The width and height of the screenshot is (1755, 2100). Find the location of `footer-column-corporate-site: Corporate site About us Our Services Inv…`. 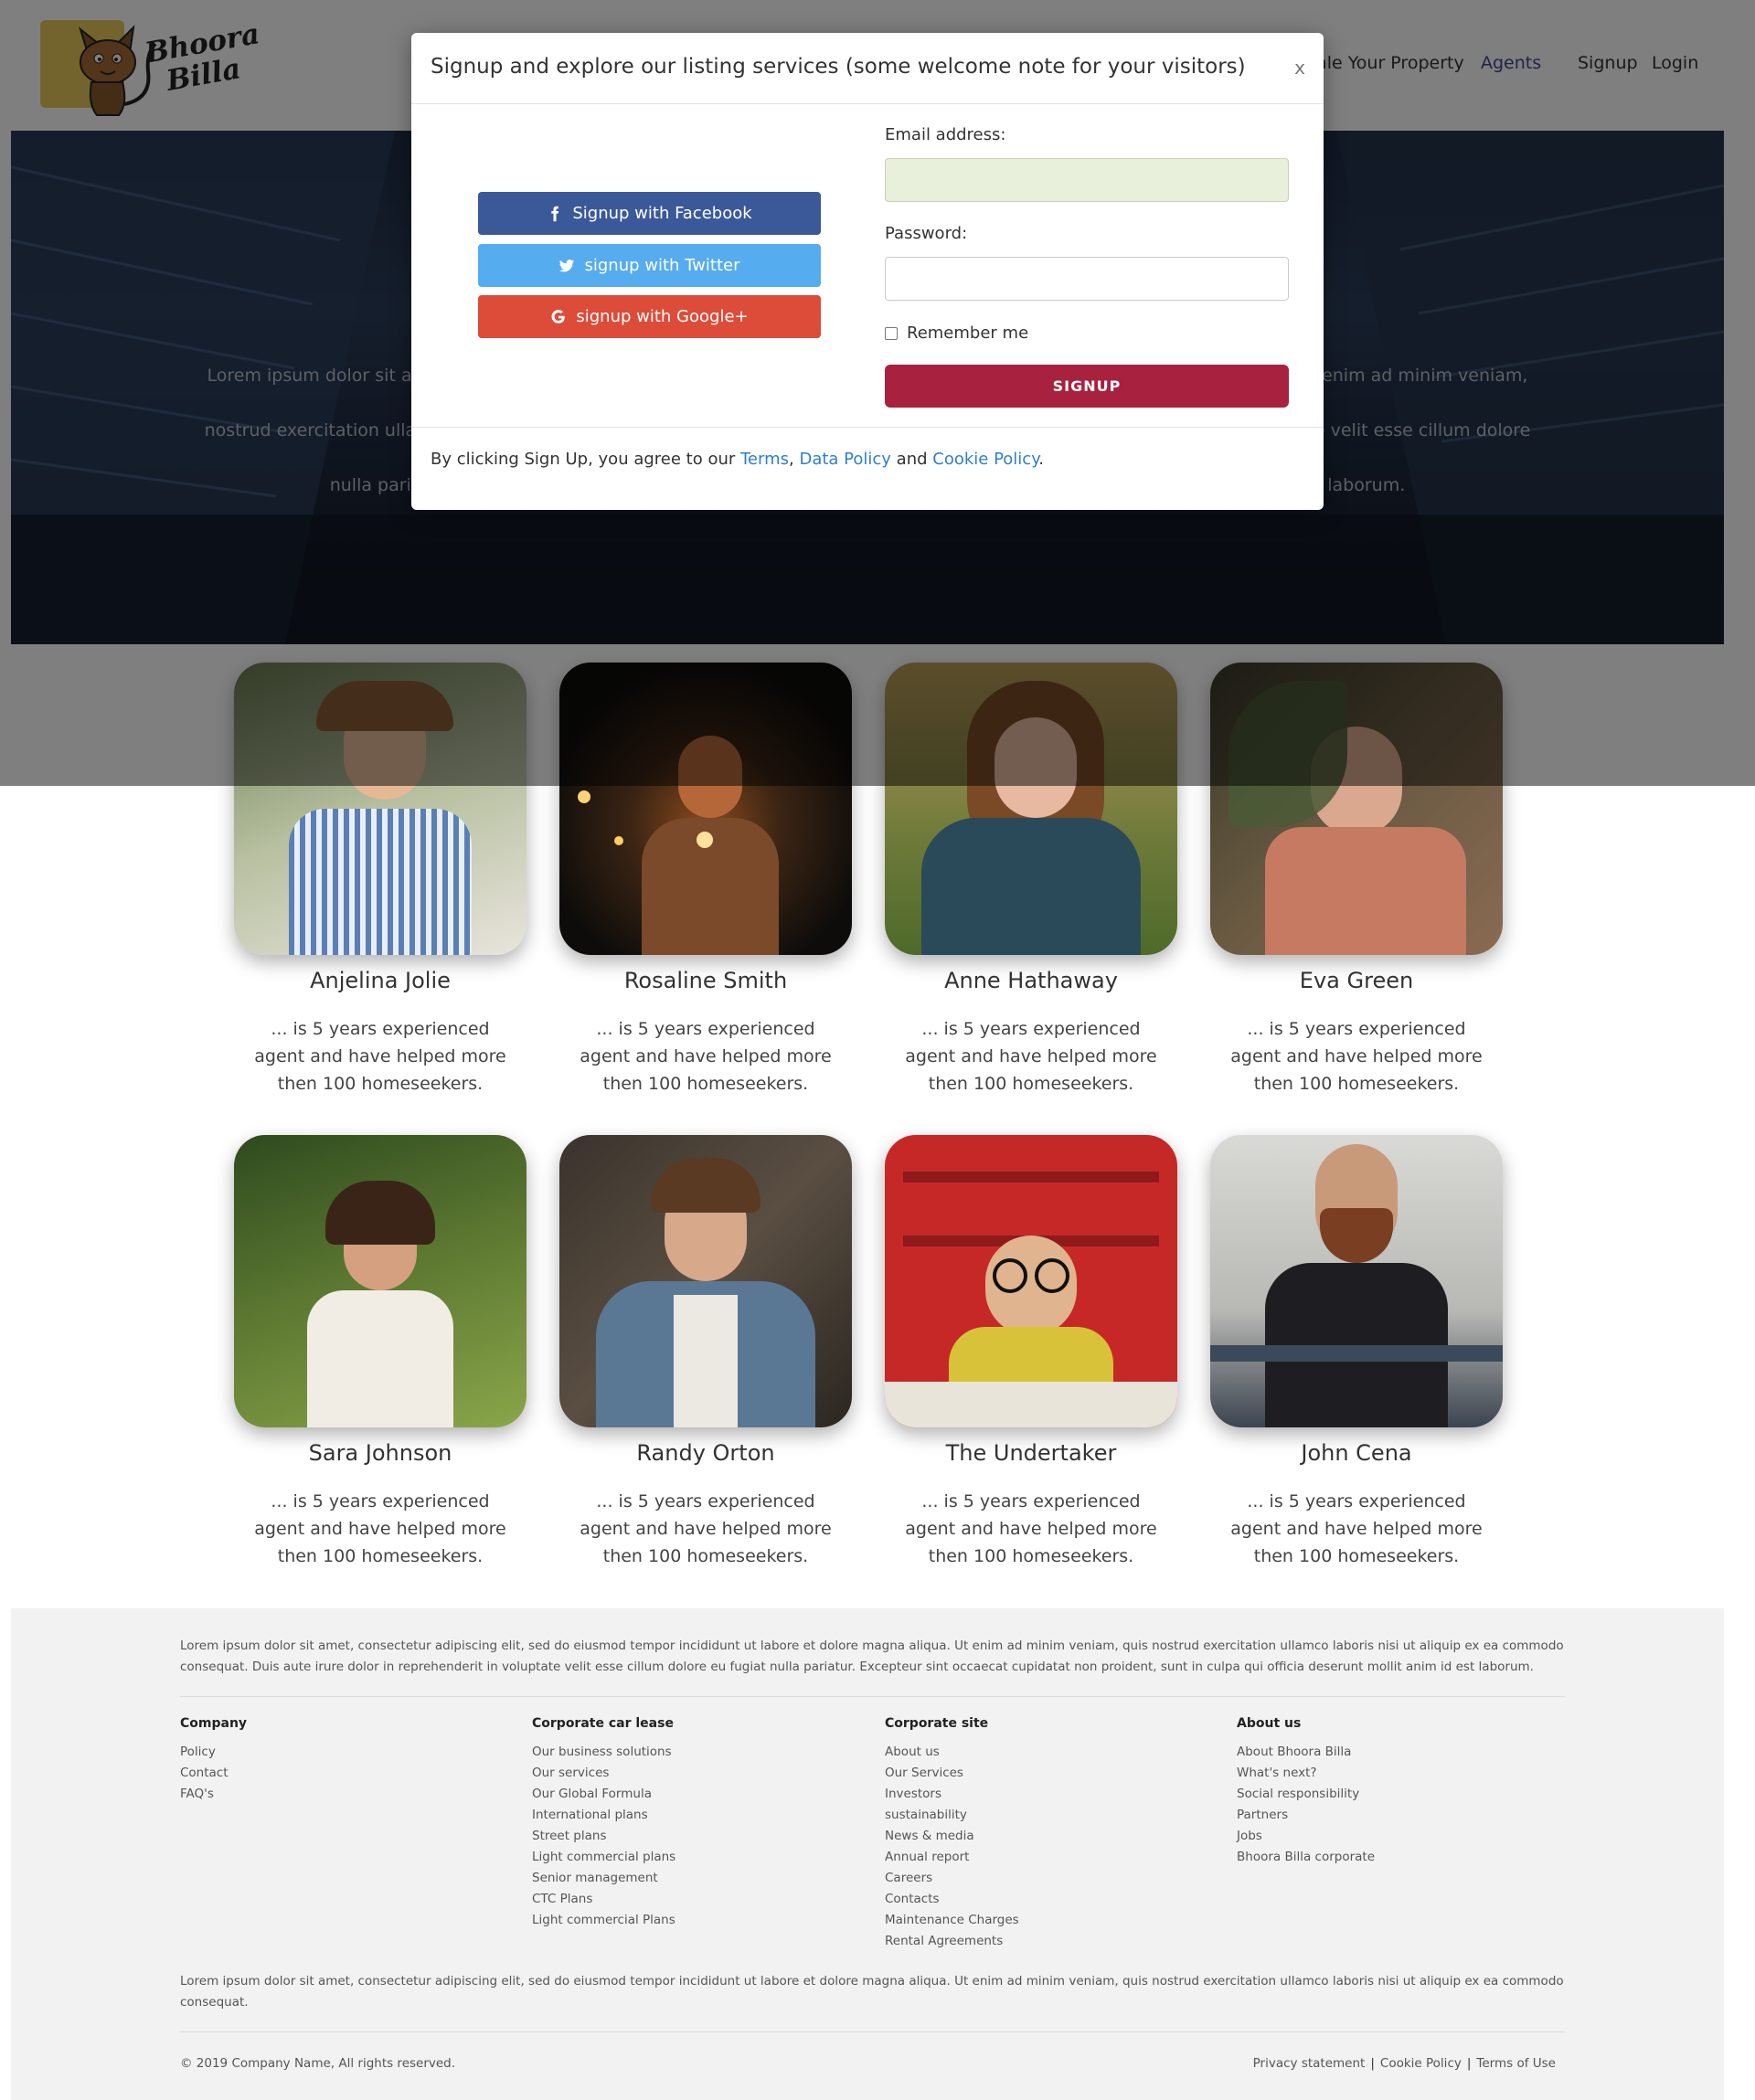

footer-column-corporate-site: Corporate site About us Our Services Inv… is located at coordinates (1054, 1834).